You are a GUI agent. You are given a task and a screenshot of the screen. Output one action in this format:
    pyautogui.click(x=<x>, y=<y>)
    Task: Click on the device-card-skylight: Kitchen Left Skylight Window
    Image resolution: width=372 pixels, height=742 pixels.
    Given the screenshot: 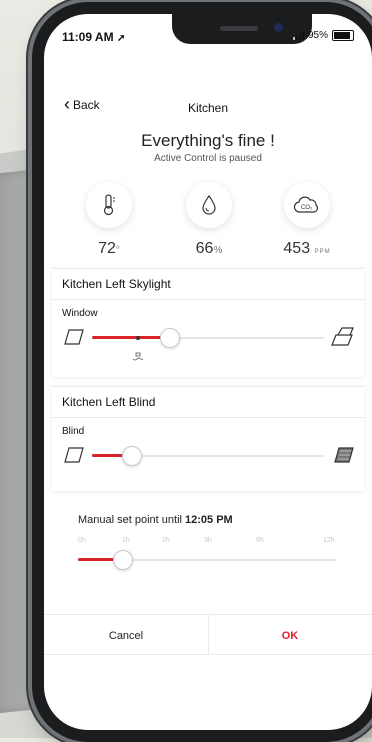 What is the action you would take?
    pyautogui.click(x=208, y=322)
    